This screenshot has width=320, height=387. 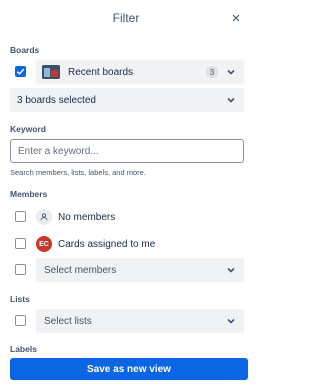 What do you see at coordinates (127, 151) in the screenshot?
I see `keyword-input` at bounding box center [127, 151].